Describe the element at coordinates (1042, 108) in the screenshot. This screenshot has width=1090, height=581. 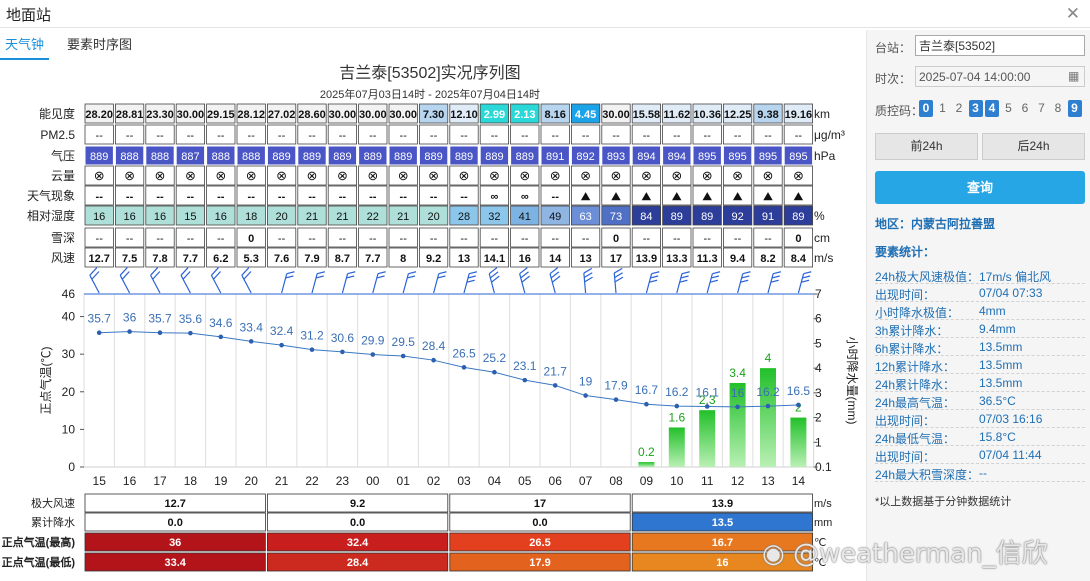
I see `qc-code-7: 7` at that location.